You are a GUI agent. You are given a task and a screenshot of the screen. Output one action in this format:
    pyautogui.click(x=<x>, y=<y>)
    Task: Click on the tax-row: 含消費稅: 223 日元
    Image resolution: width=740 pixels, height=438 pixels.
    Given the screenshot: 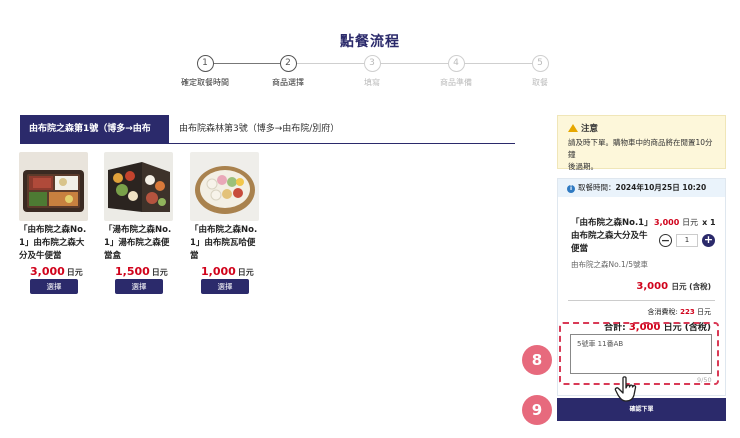 What is the action you would take?
    pyautogui.click(x=679, y=312)
    